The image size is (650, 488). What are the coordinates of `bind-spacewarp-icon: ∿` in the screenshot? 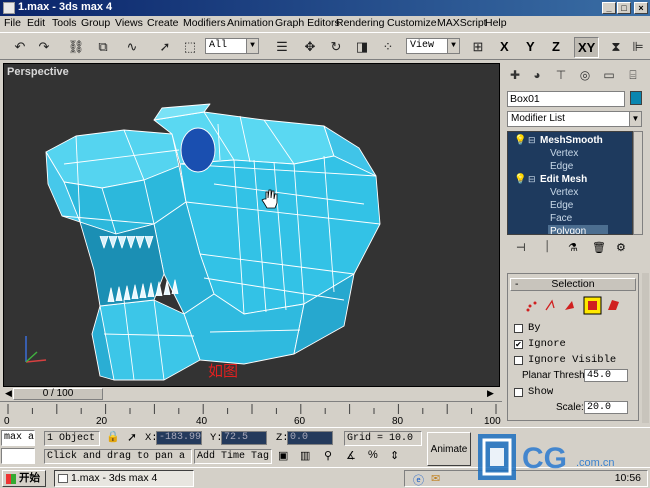 It's located at (132, 47).